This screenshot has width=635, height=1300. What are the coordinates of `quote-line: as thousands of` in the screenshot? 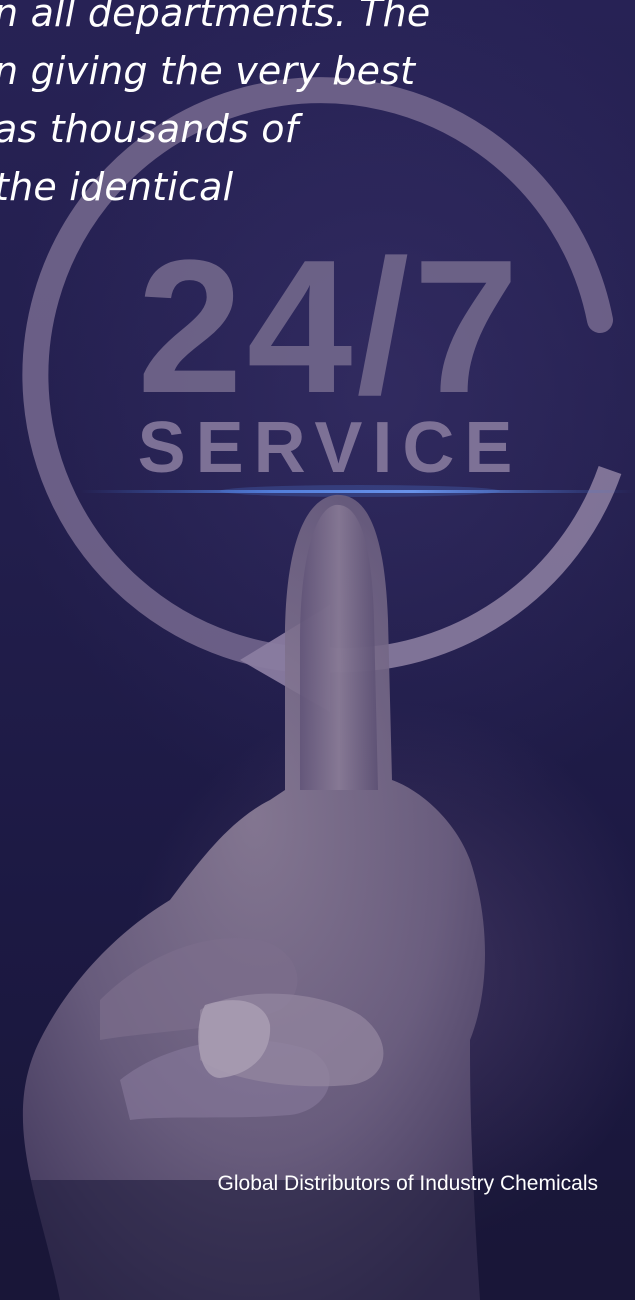 It's located at (149, 129).